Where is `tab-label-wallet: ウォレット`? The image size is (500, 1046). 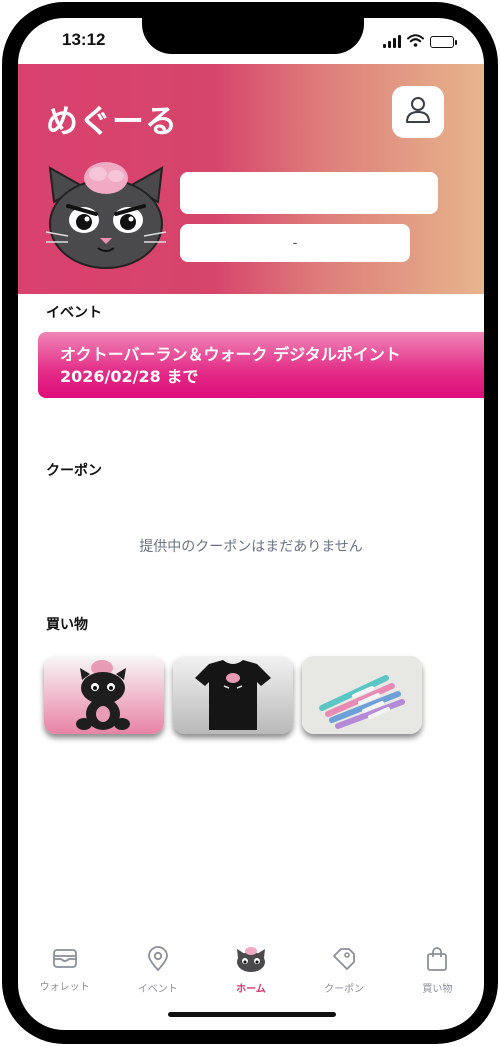 tab-label-wallet: ウォレット is located at coordinates (64, 987).